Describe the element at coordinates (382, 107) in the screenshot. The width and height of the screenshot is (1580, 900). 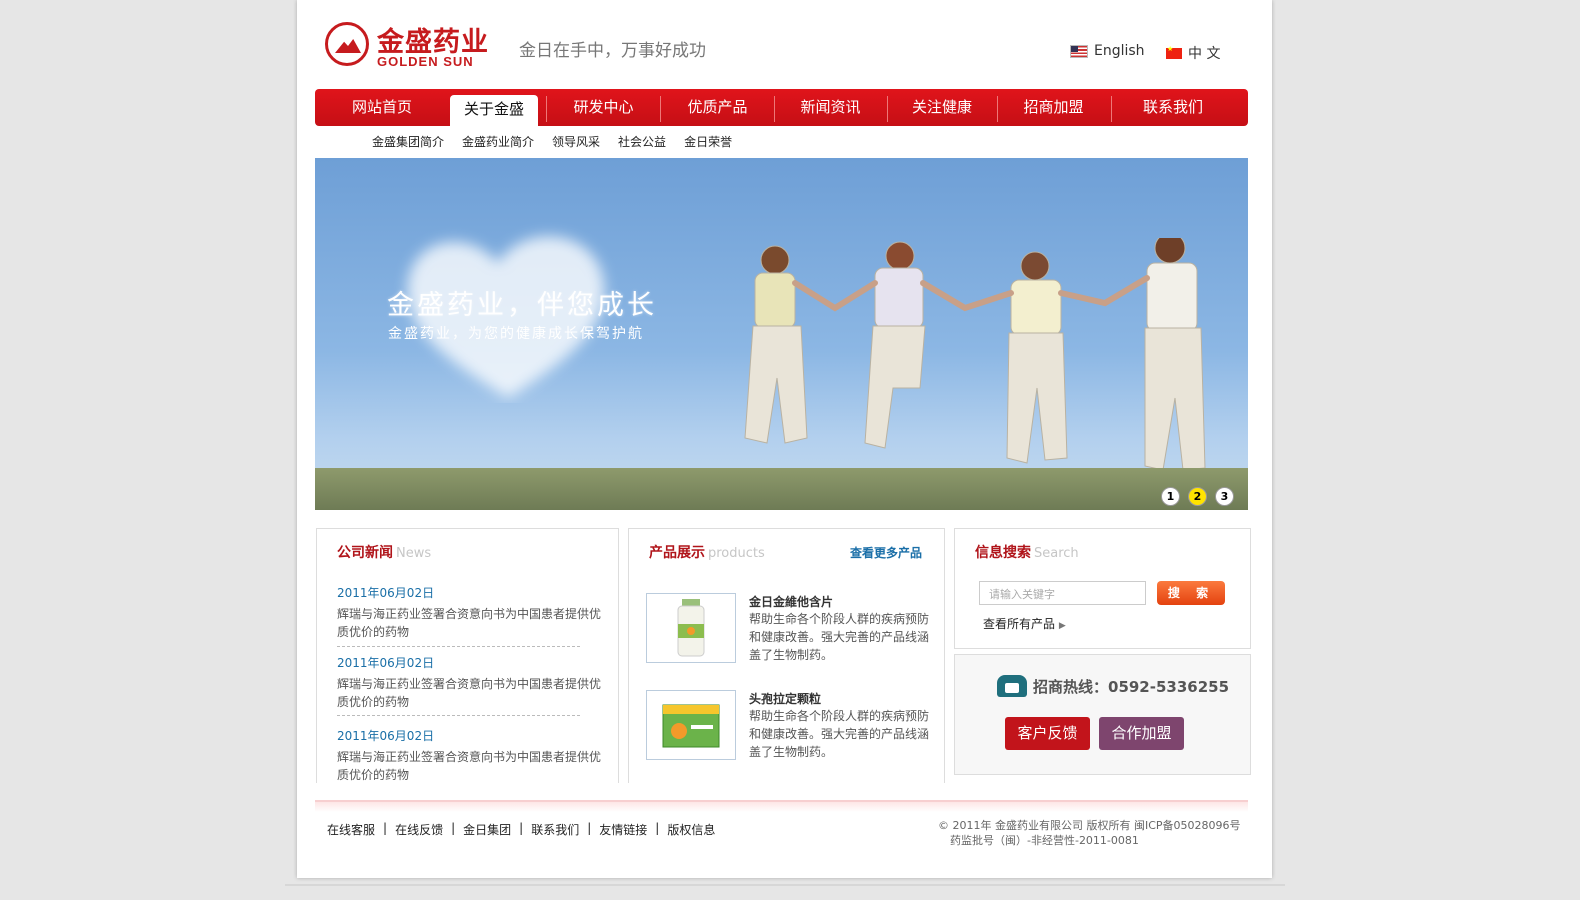
I see `nav-item-home: 网站首页` at that location.